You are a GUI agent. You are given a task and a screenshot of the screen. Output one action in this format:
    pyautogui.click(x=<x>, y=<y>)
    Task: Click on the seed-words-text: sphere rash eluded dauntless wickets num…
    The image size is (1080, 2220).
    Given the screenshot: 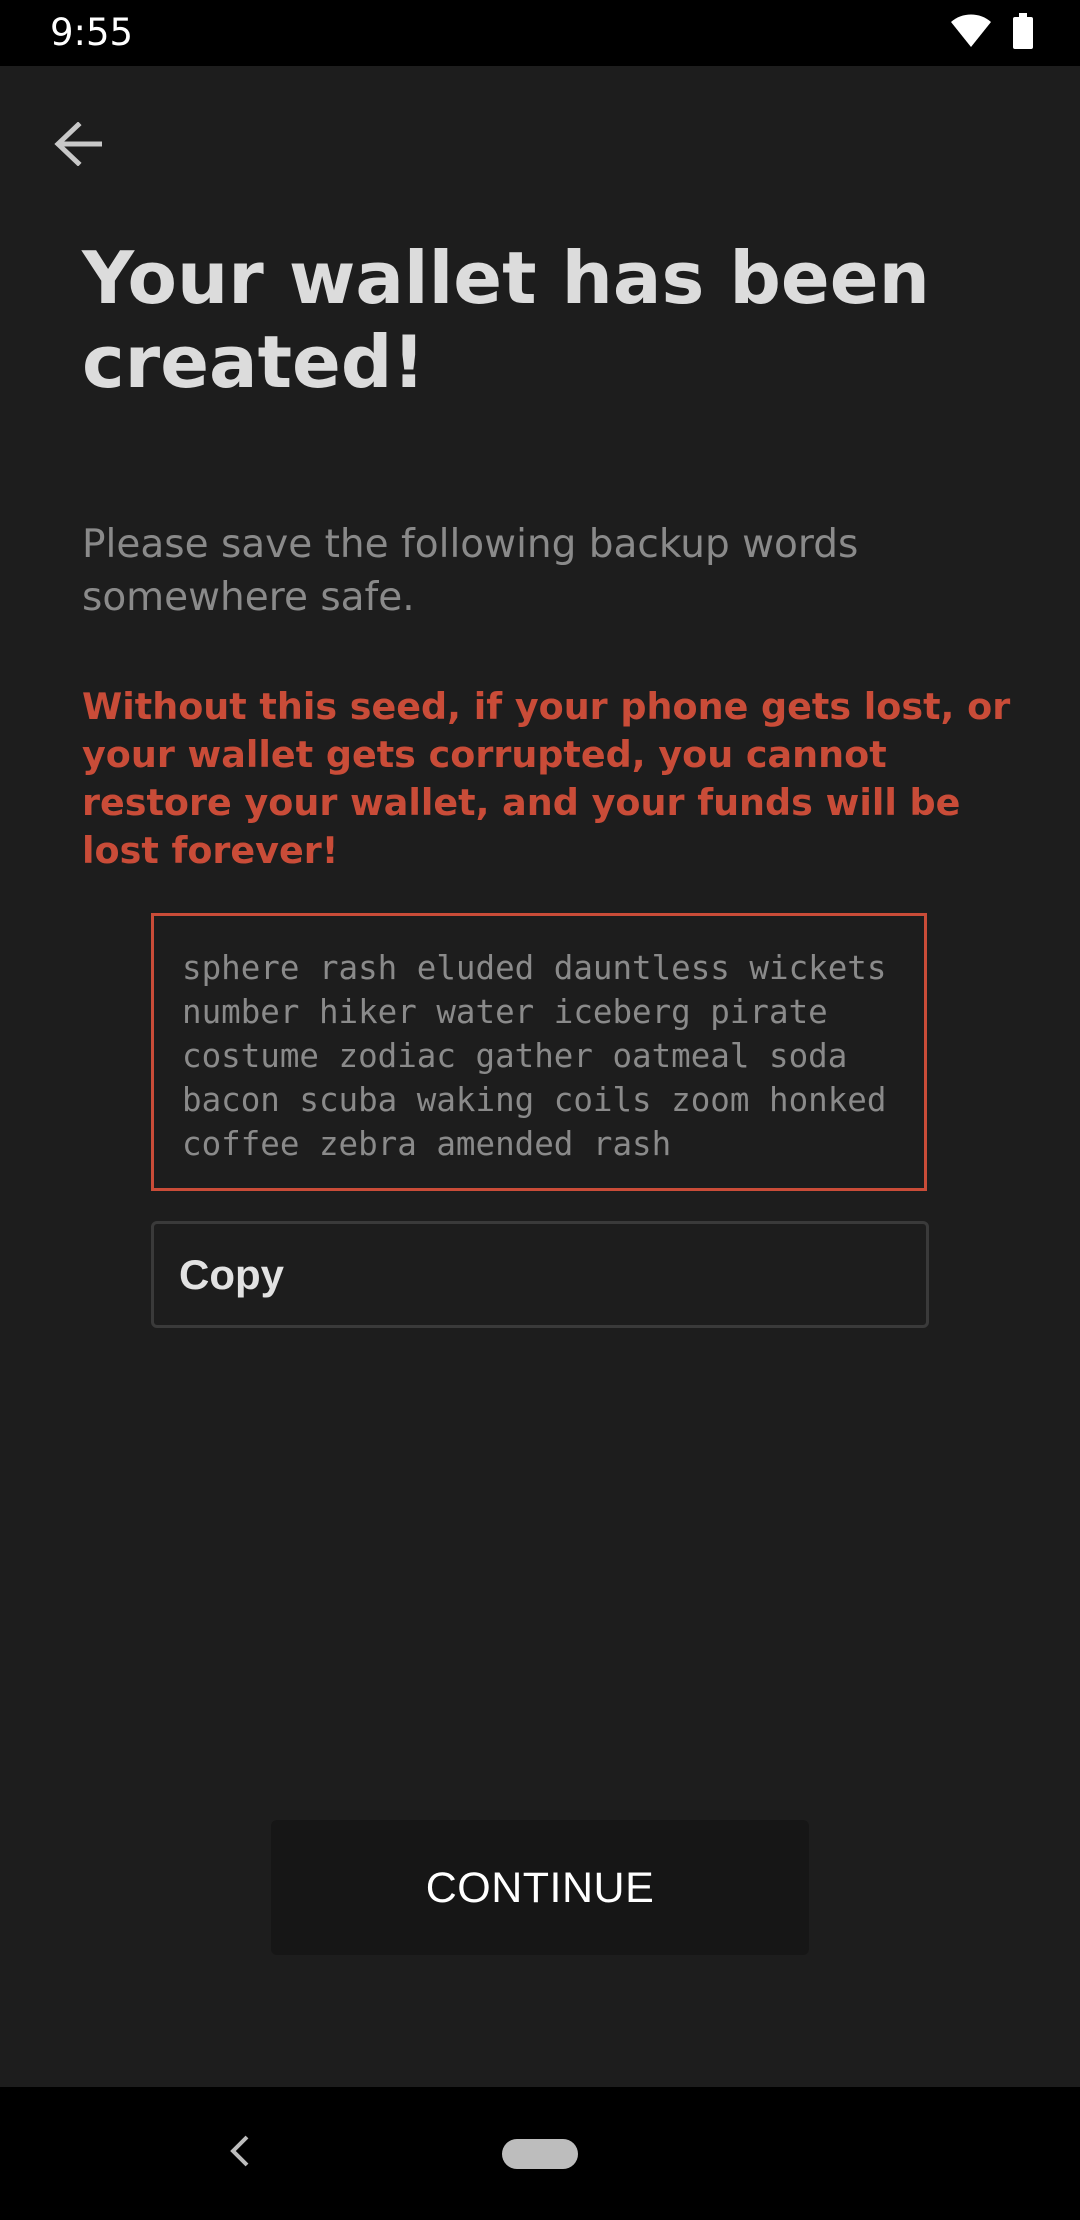 What is the action you would take?
    pyautogui.click(x=544, y=1056)
    